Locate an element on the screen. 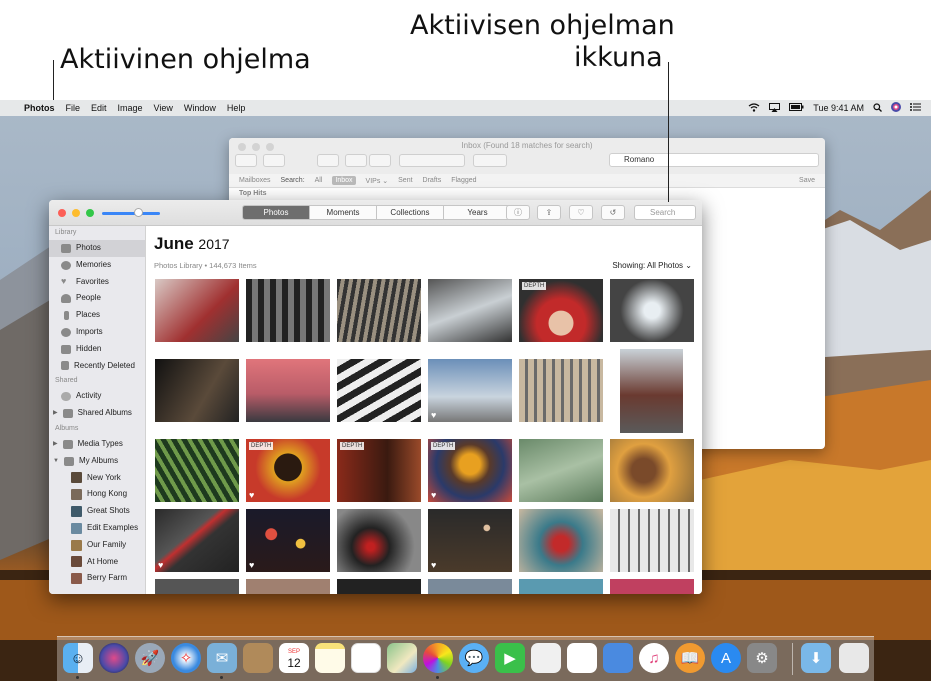 Image resolution: width=931 pixels, height=681 pixels. menu-app-name: Photos is located at coordinates (39, 108).